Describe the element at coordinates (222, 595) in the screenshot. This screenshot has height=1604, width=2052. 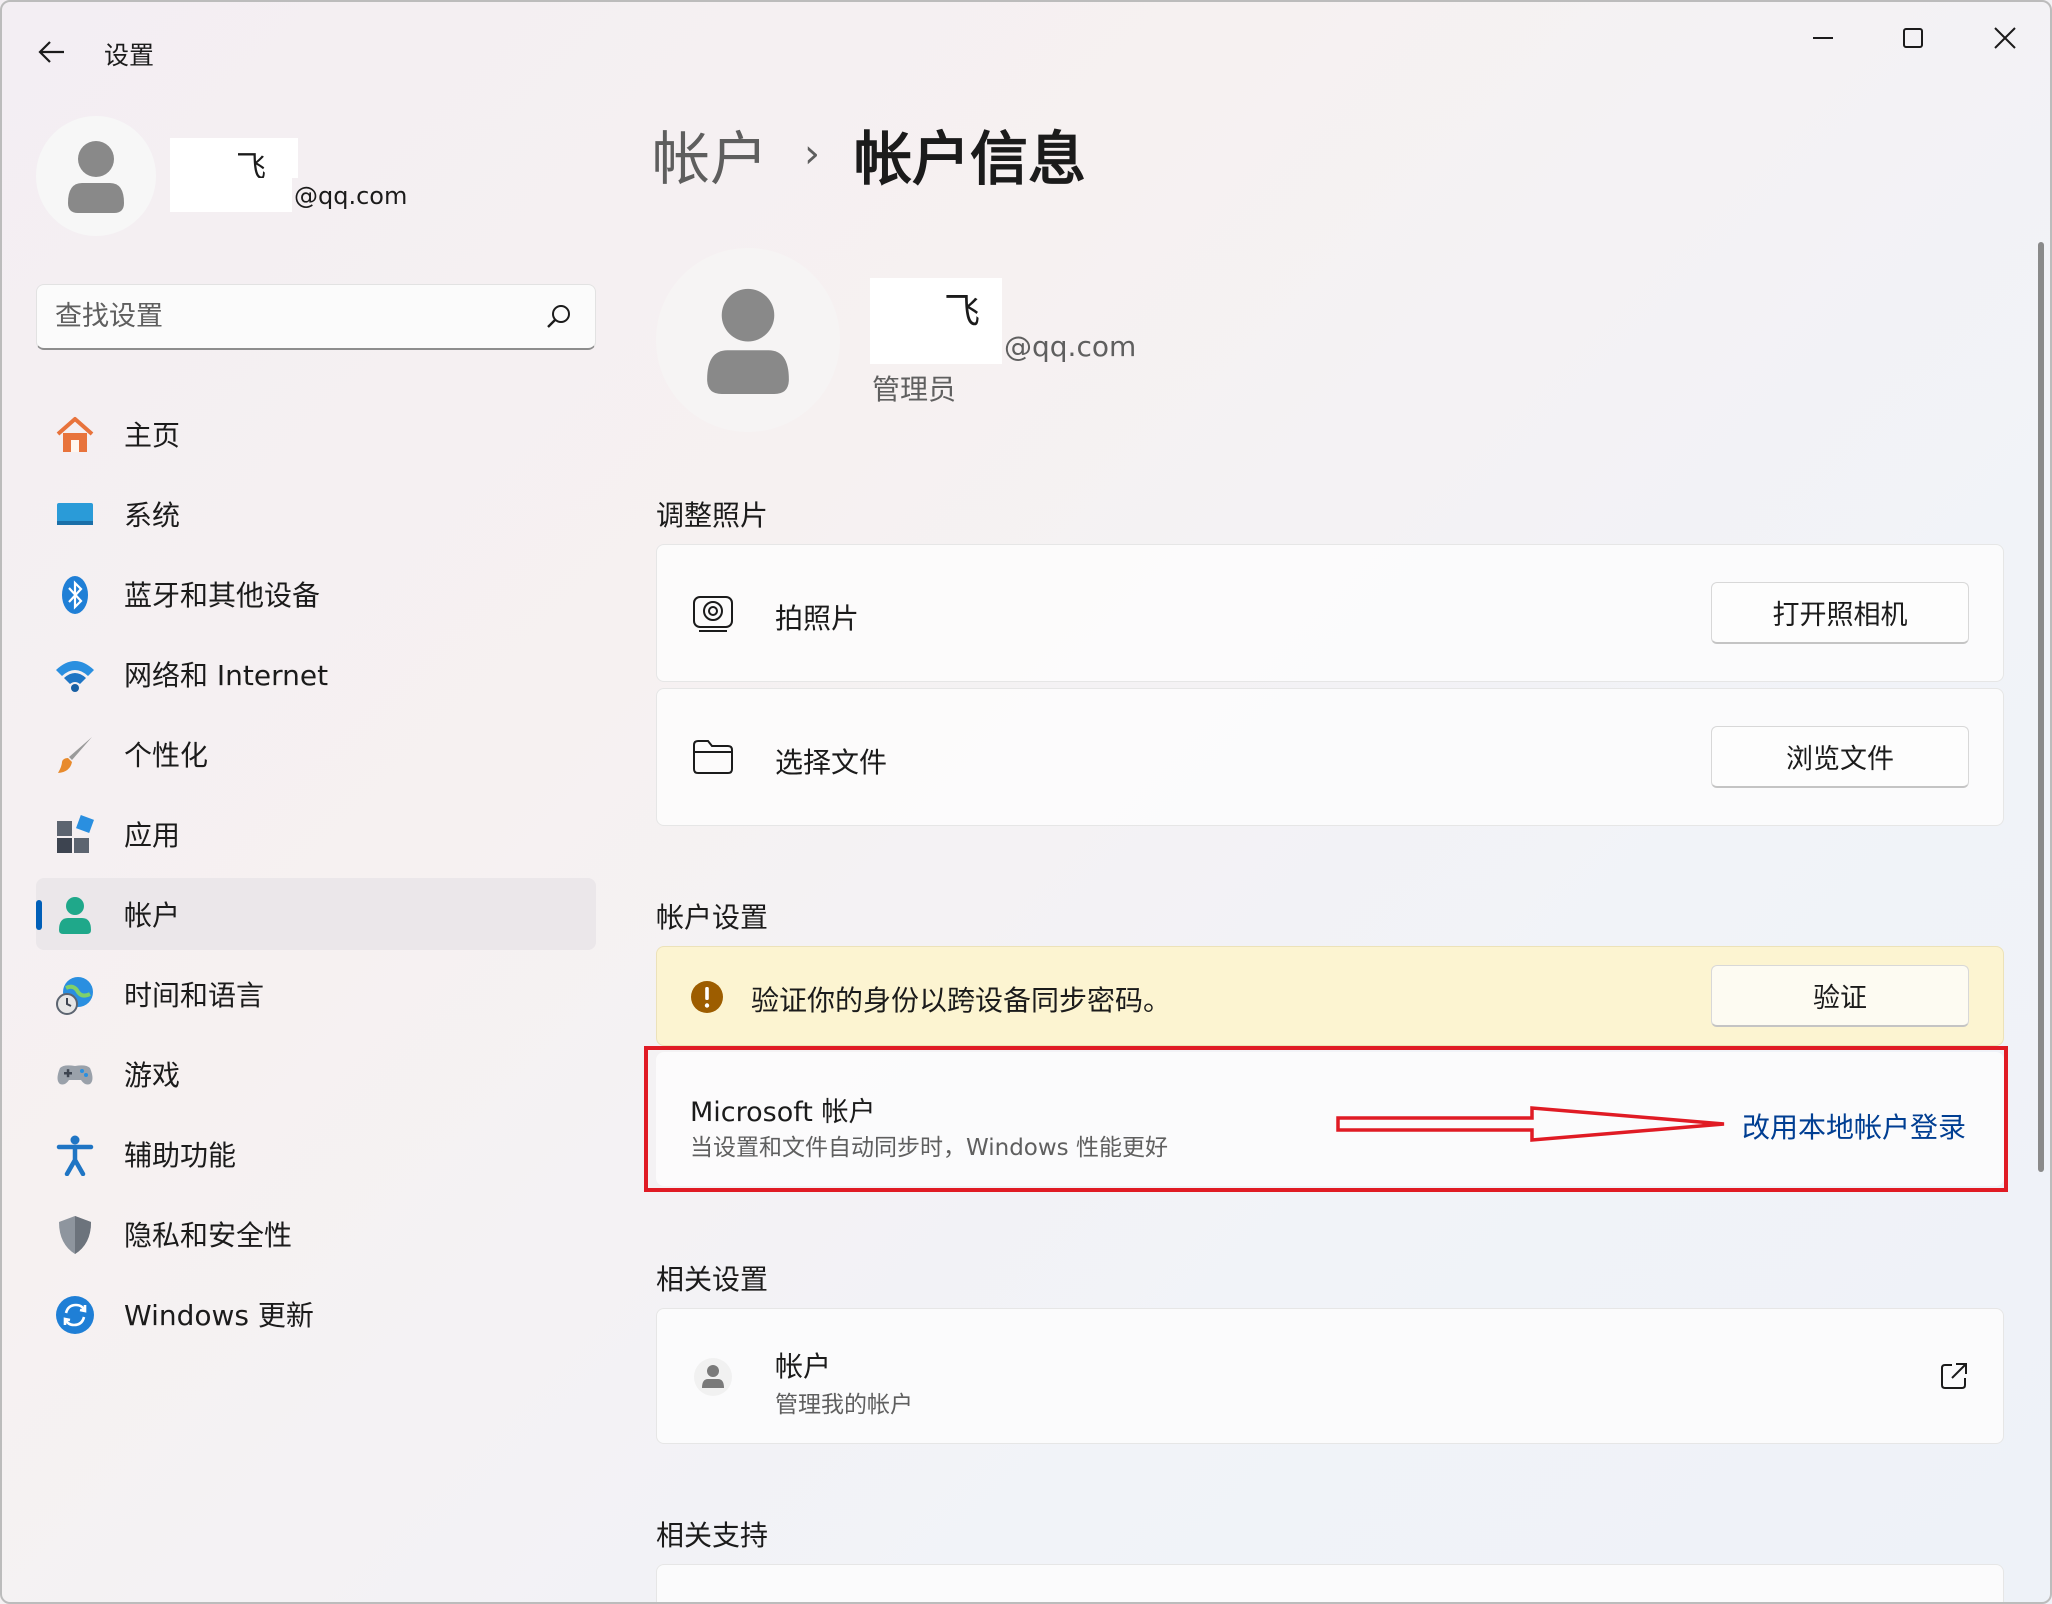
I see `sidebar-item-label: 蓝牙和其他设备` at that location.